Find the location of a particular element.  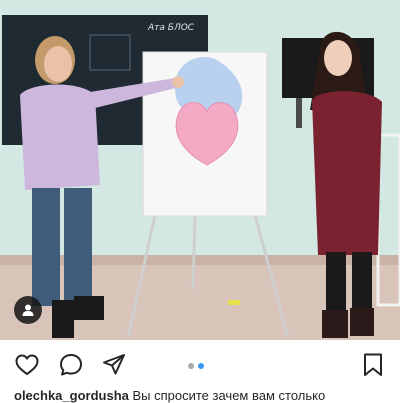

caption-username: olechka_gordusha is located at coordinates (71, 396).